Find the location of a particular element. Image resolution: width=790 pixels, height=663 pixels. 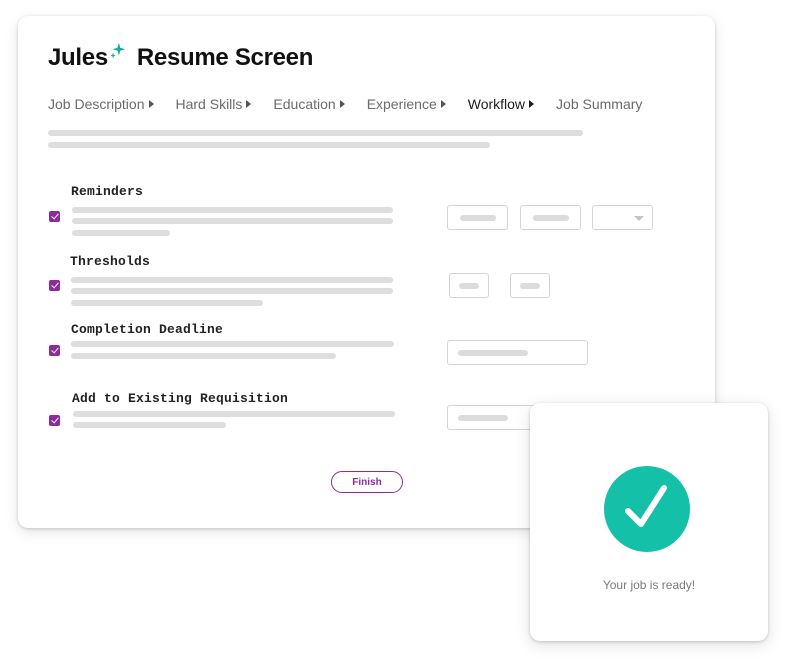

tab-workflow: Workflow is located at coordinates (501, 104).